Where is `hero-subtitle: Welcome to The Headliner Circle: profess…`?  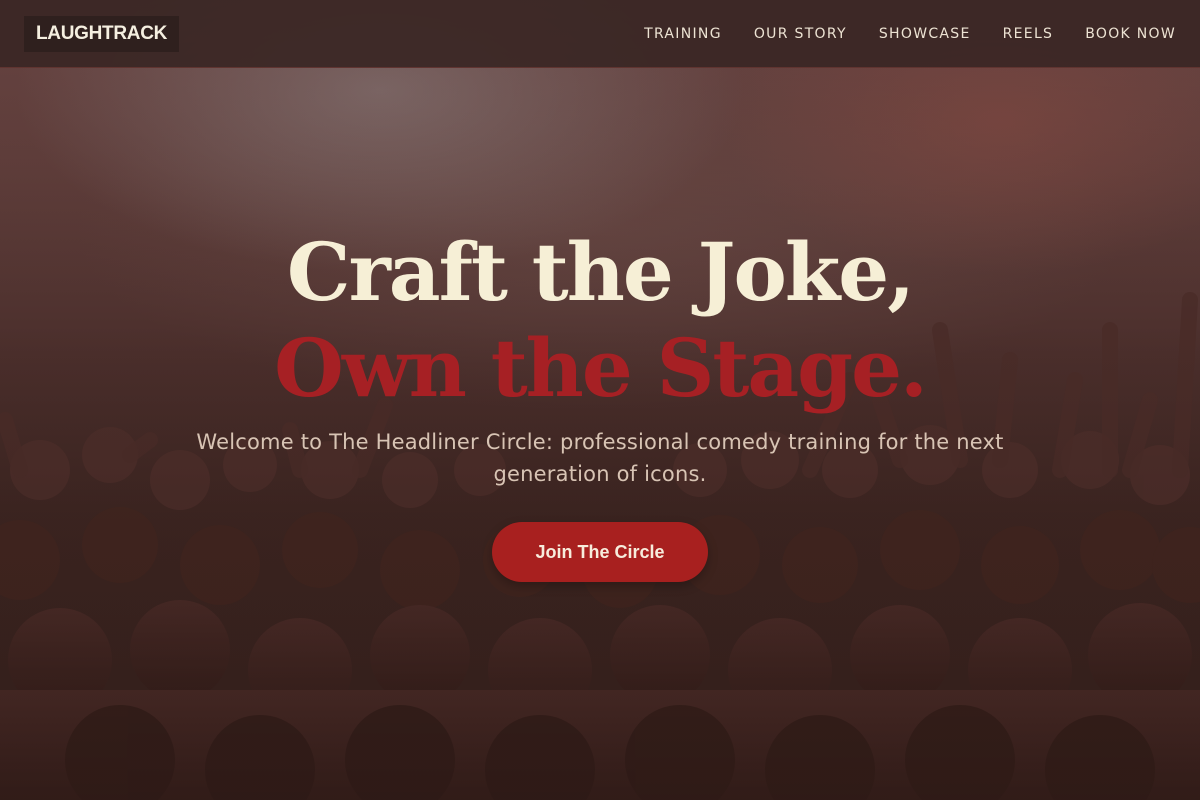
hero-subtitle: Welcome to The Headliner Circle: profess… is located at coordinates (600, 458).